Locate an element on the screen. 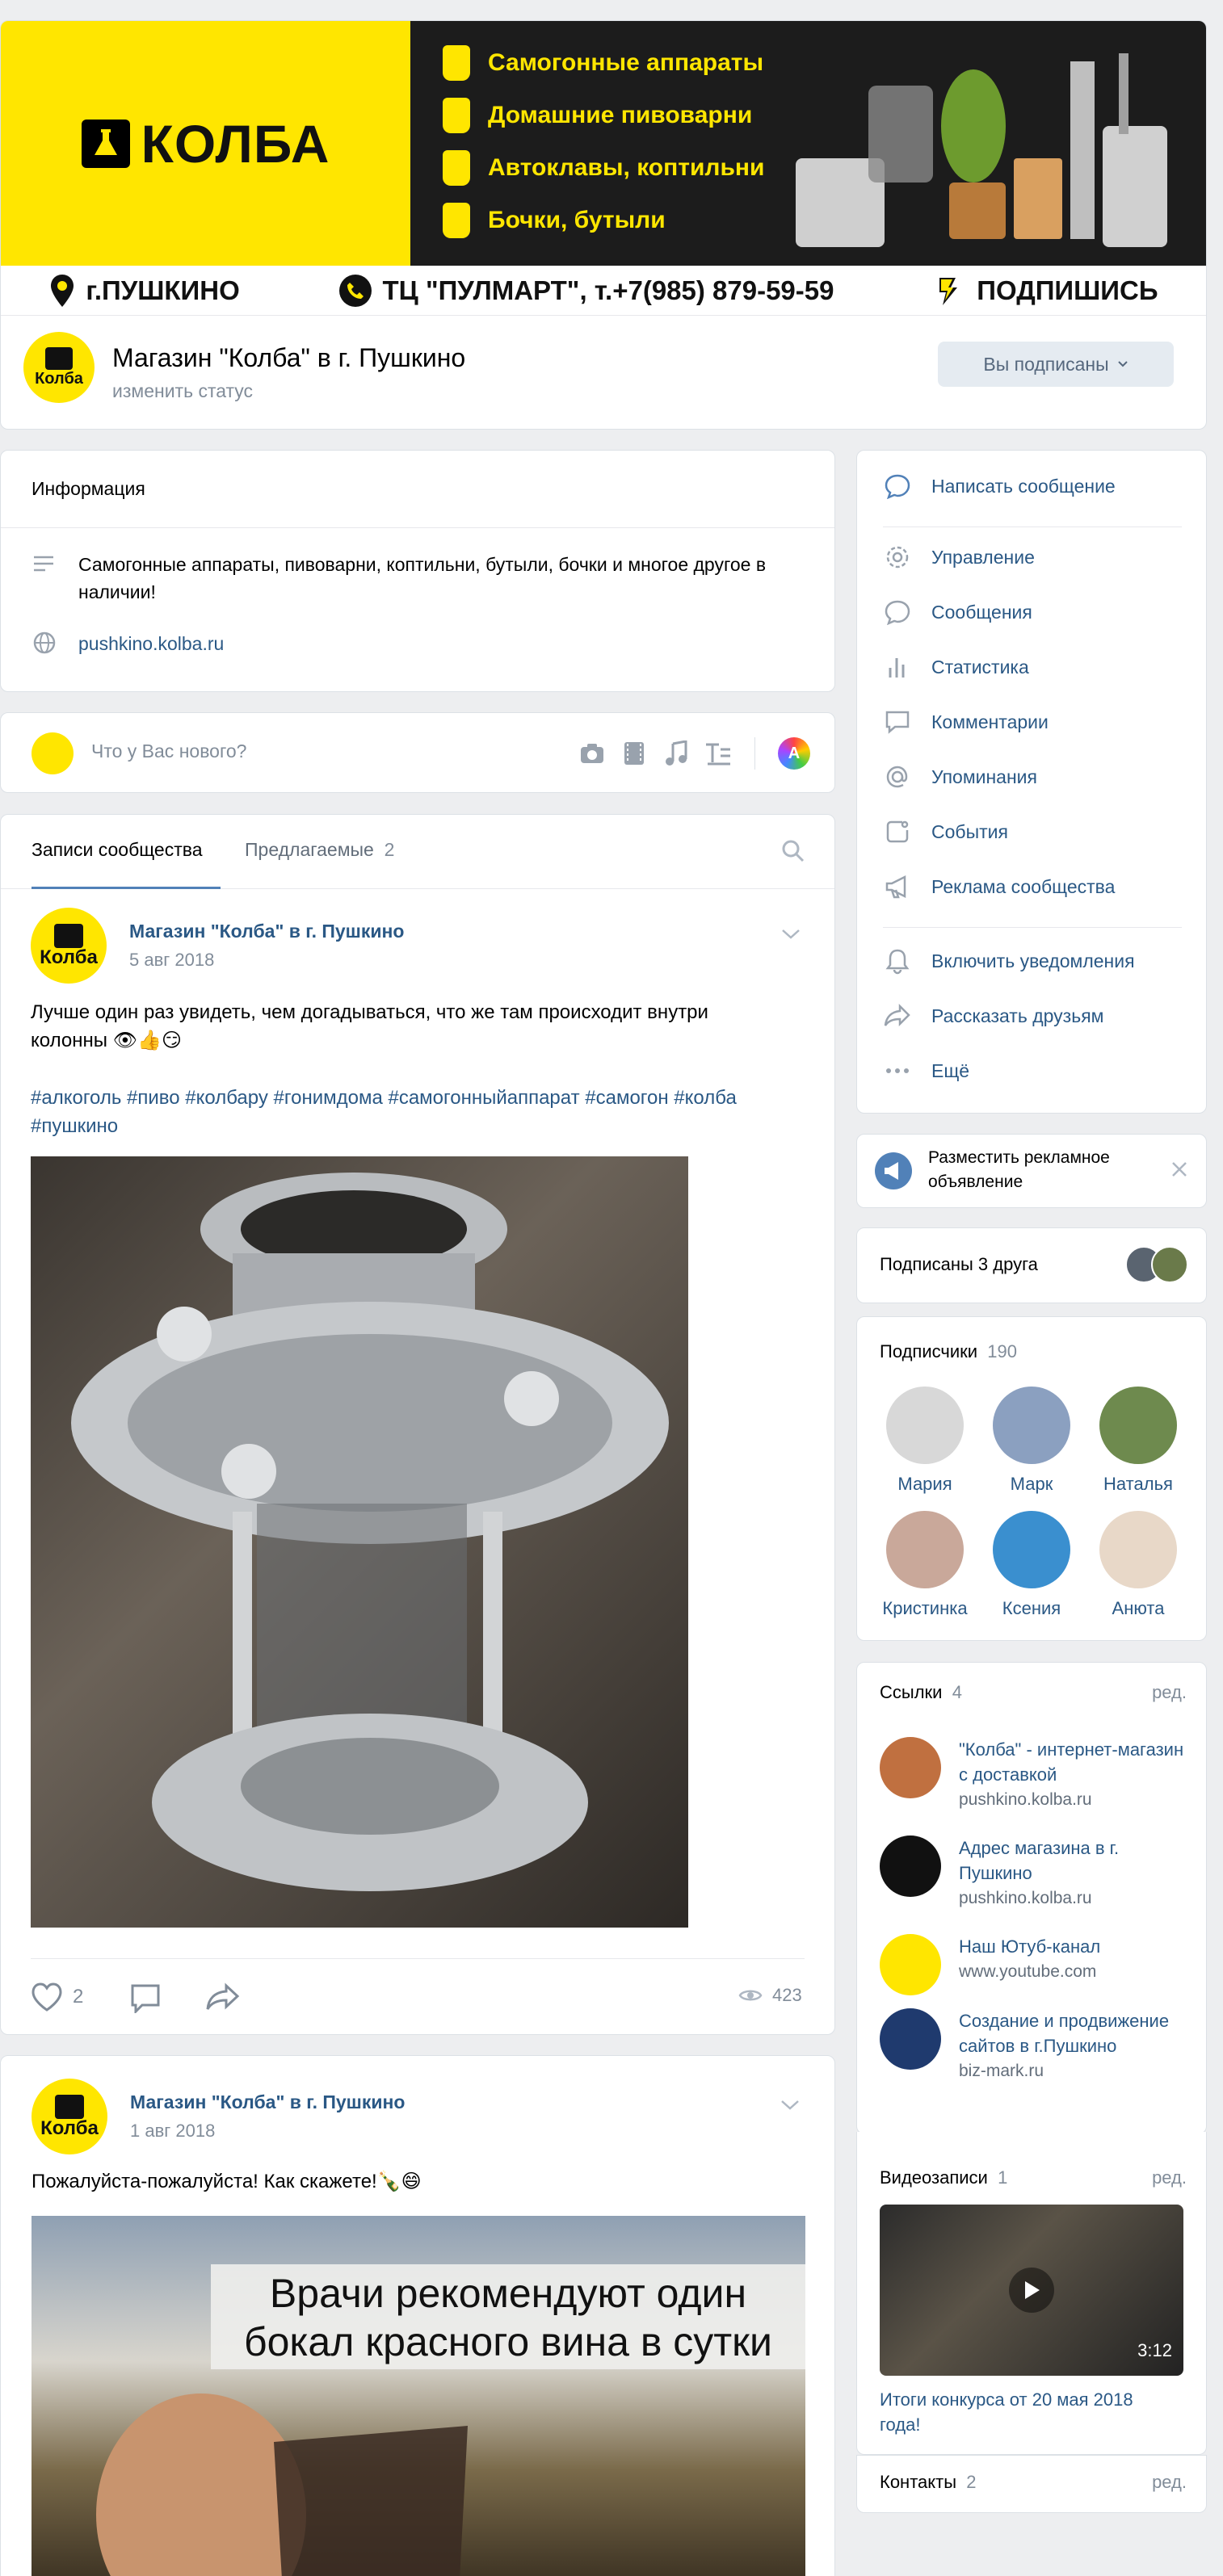  video-thumbnail: 3:12 is located at coordinates (1031, 2290).